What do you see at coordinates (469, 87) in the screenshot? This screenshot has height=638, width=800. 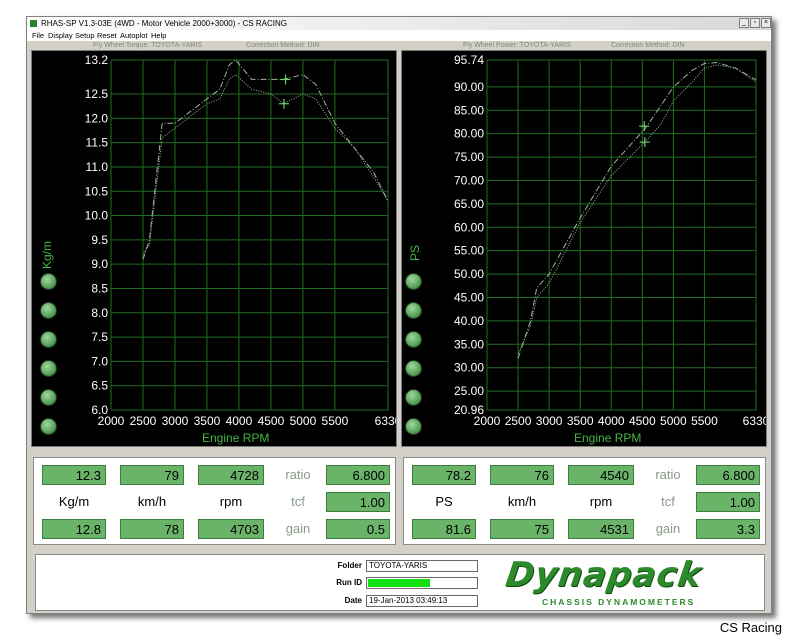 I see `power-y-tick-14: 90.00` at bounding box center [469, 87].